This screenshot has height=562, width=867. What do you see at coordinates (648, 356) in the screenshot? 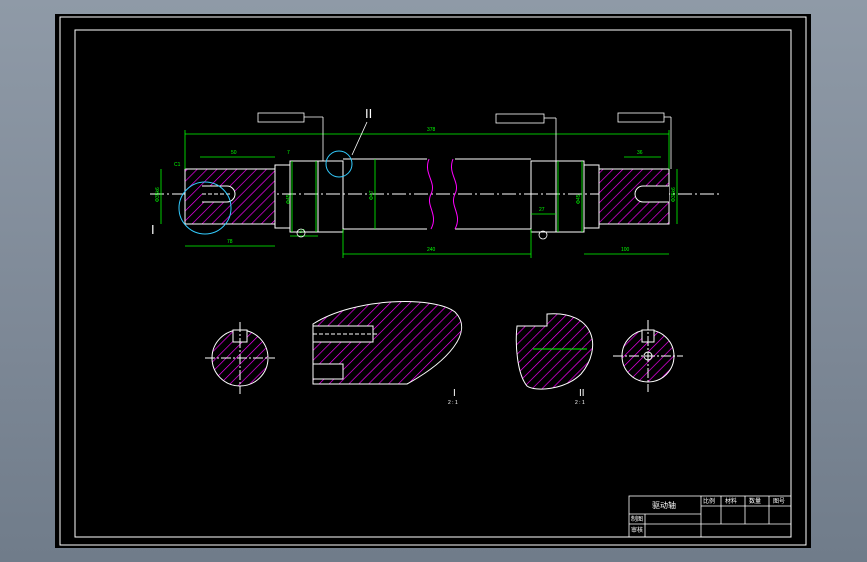
I see `section-view-d` at bounding box center [648, 356].